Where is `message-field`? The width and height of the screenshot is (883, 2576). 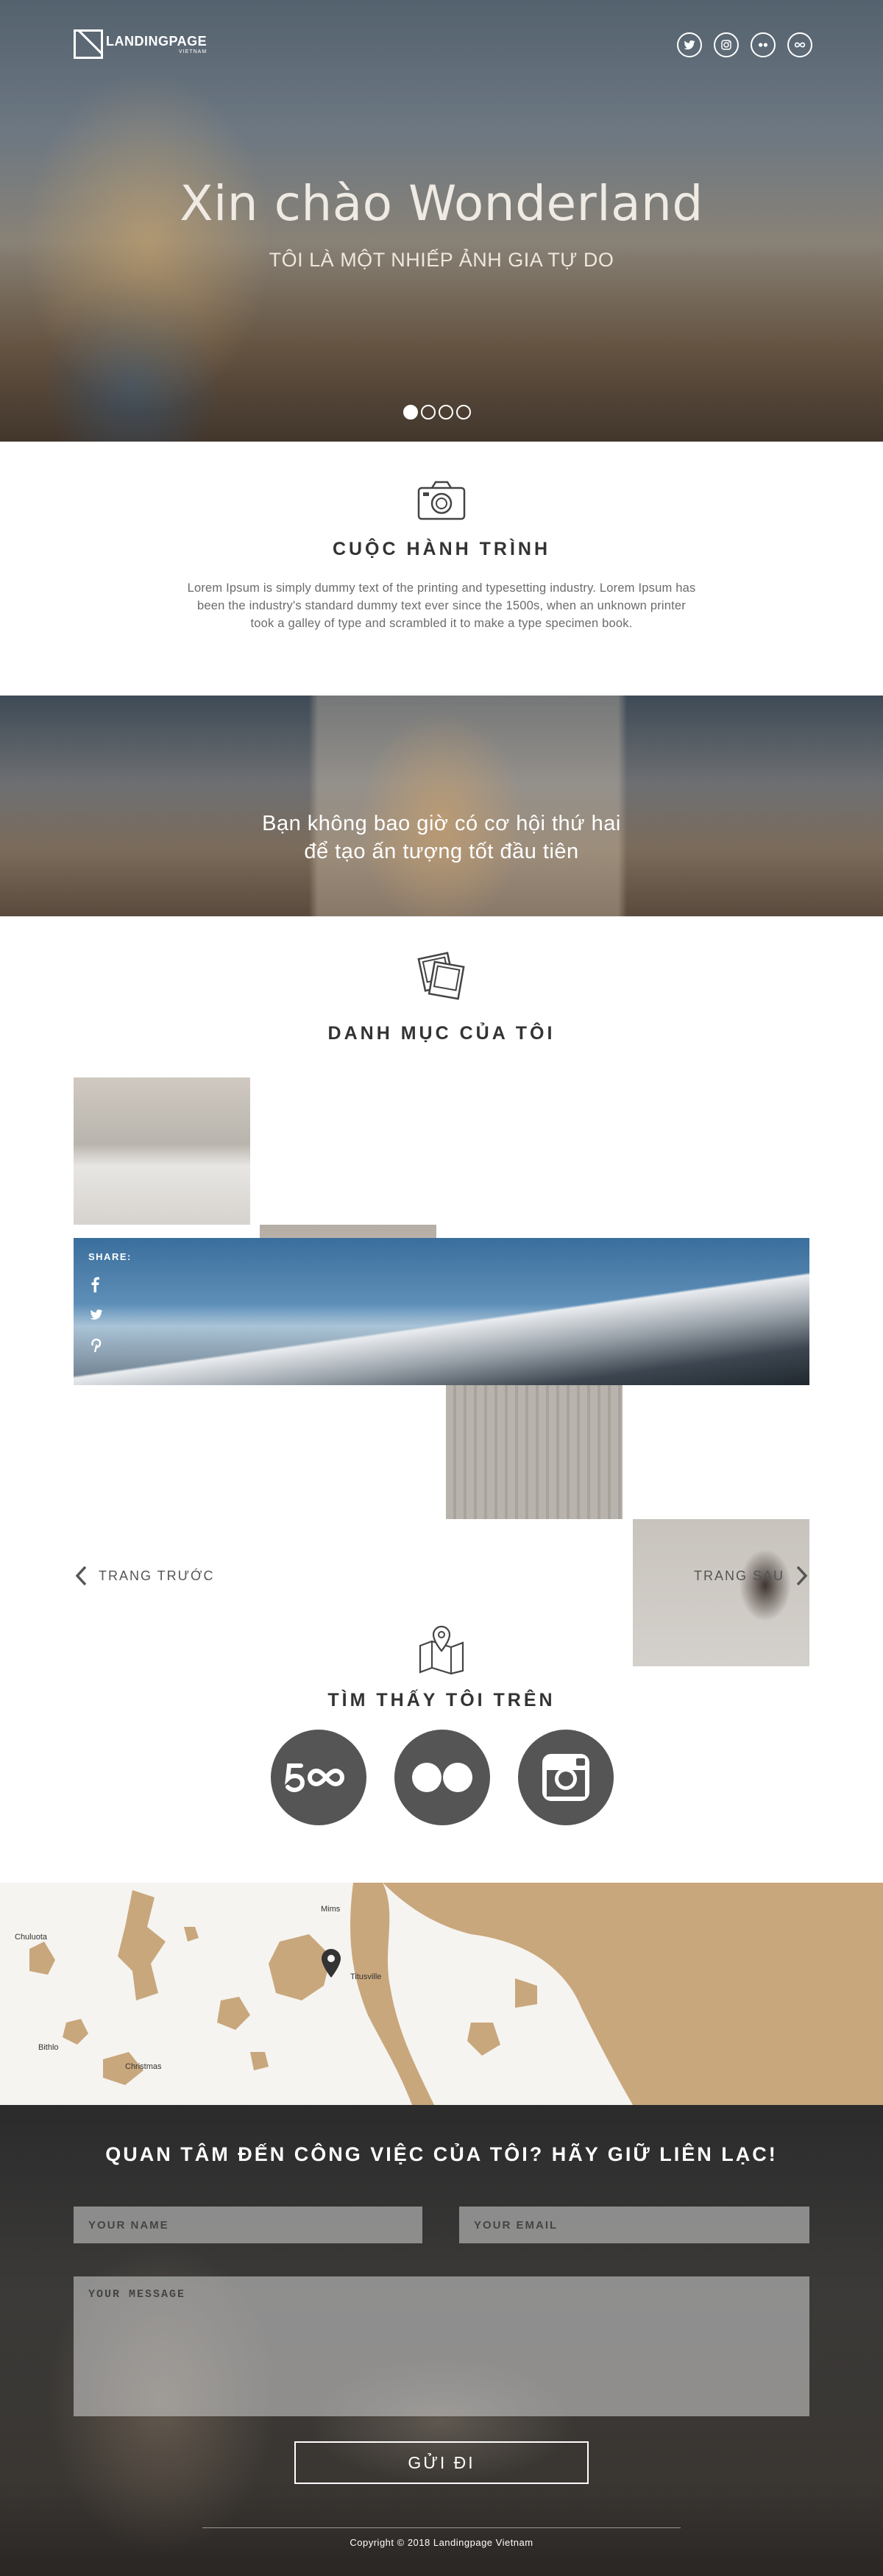
message-field is located at coordinates (441, 2346).